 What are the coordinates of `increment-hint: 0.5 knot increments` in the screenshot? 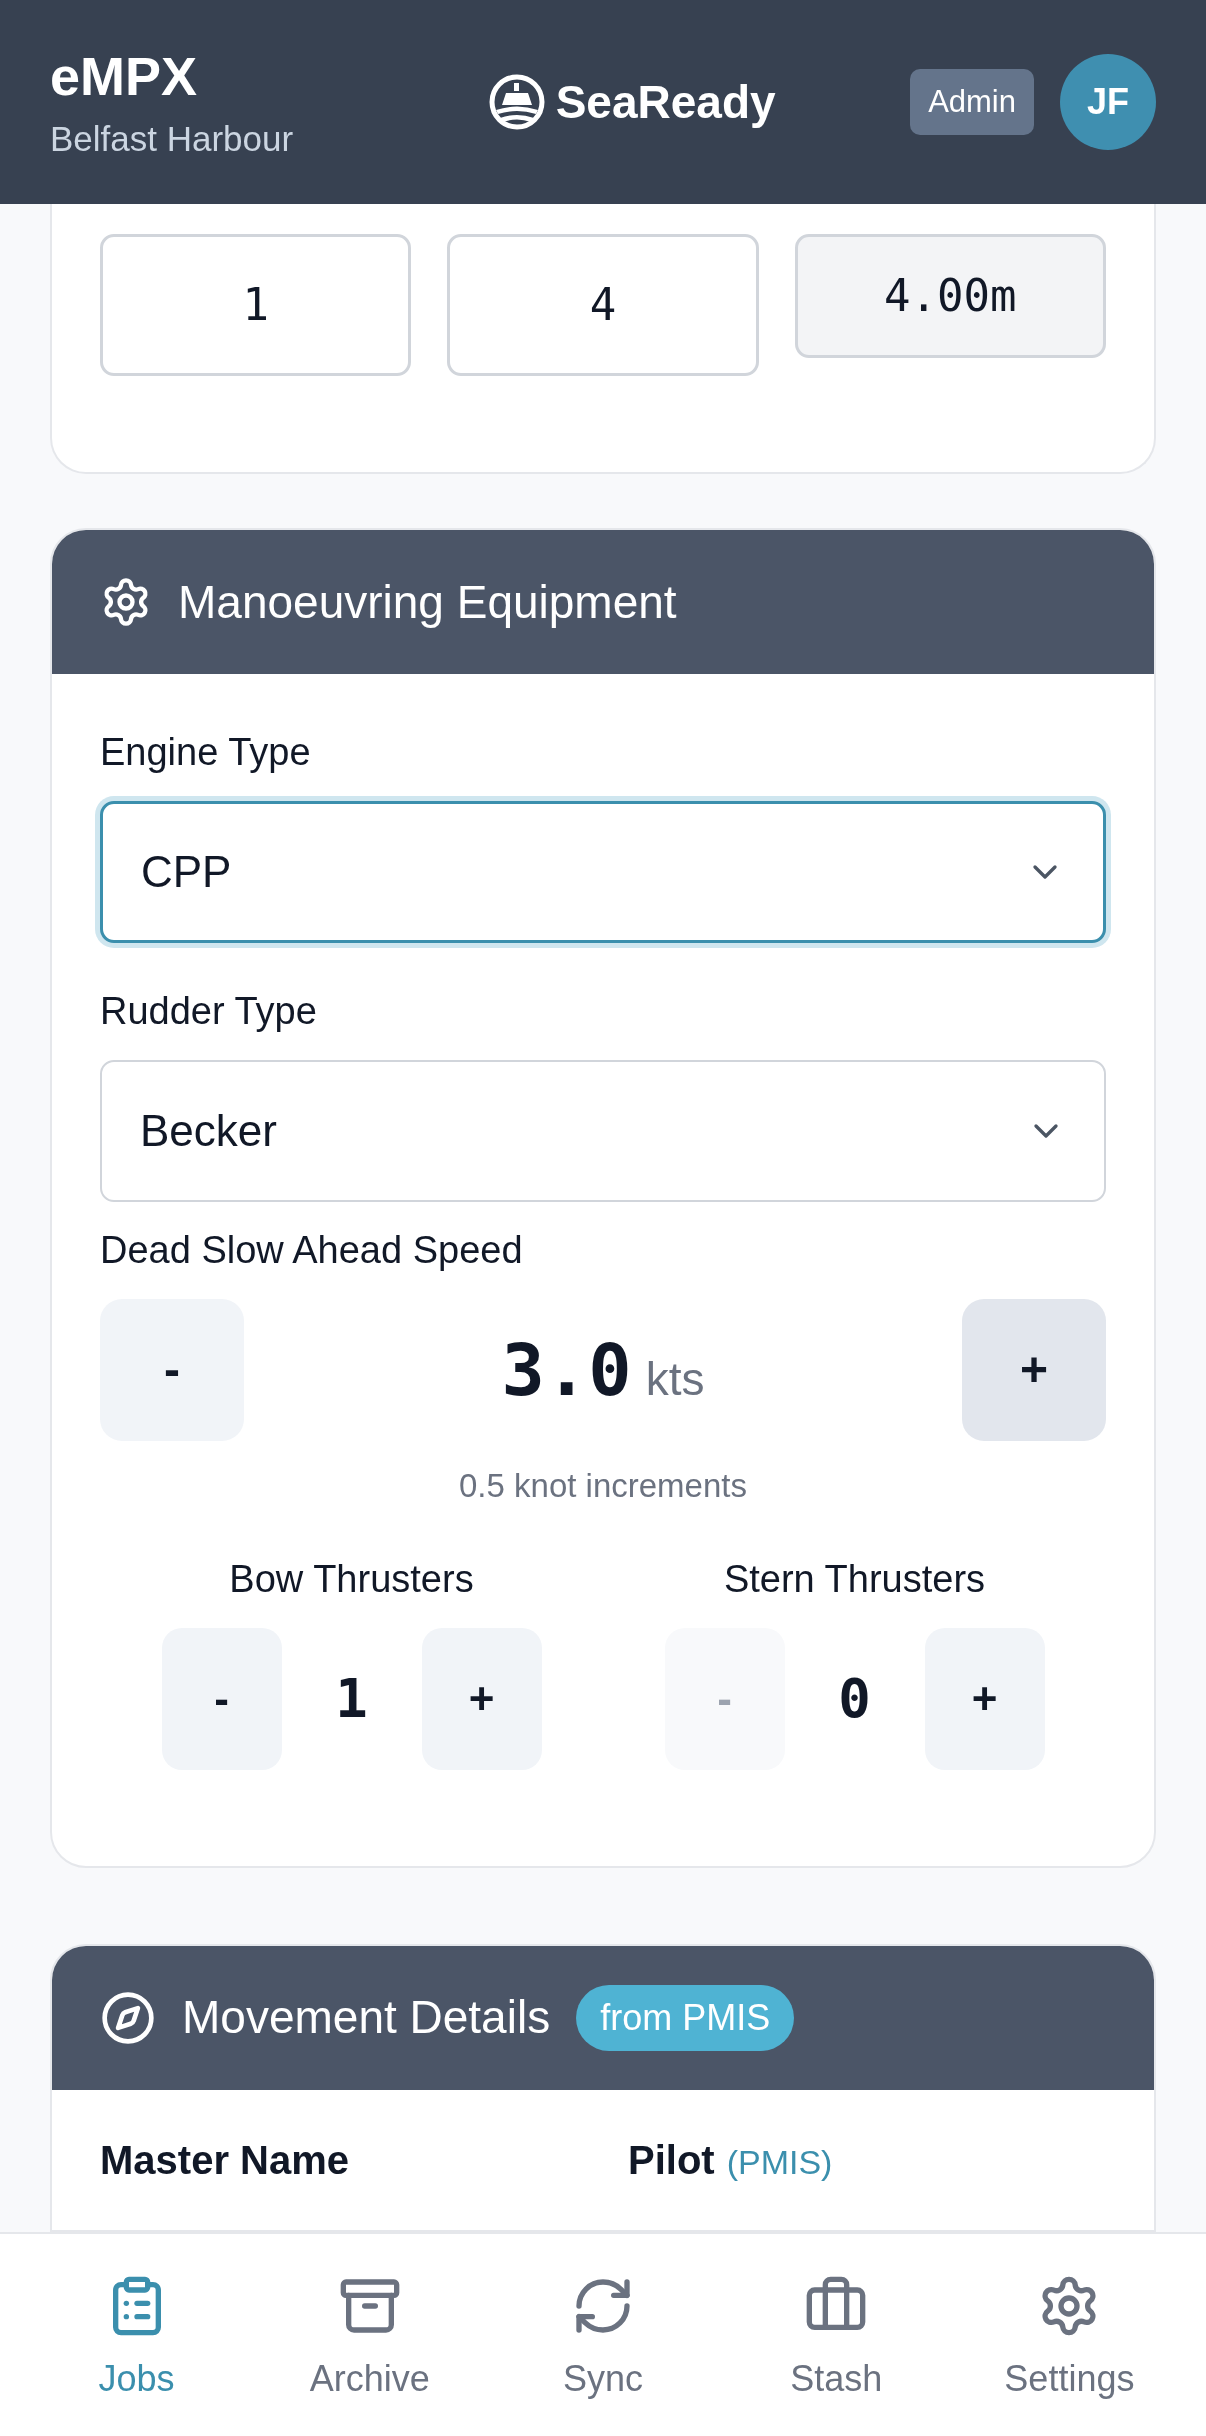 It's located at (603, 1486).